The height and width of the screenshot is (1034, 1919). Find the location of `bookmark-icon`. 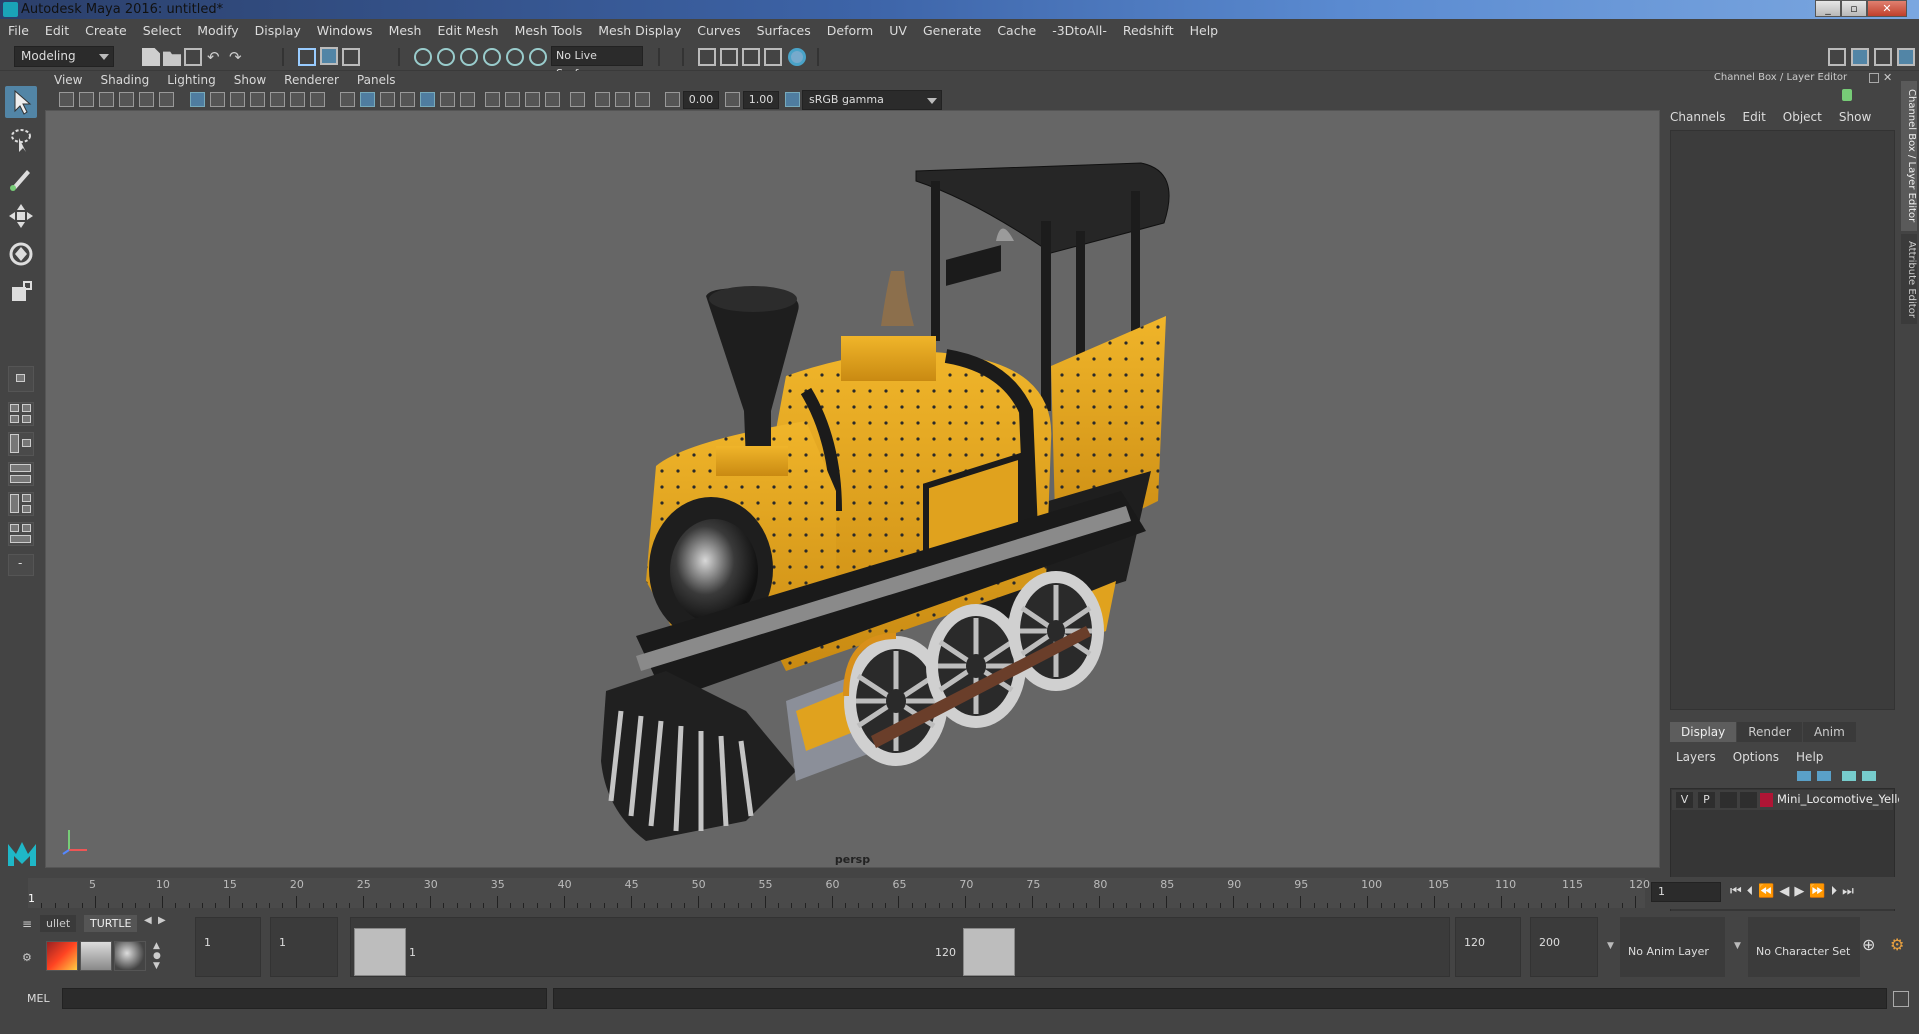

bookmark-icon is located at coordinates (106, 99).